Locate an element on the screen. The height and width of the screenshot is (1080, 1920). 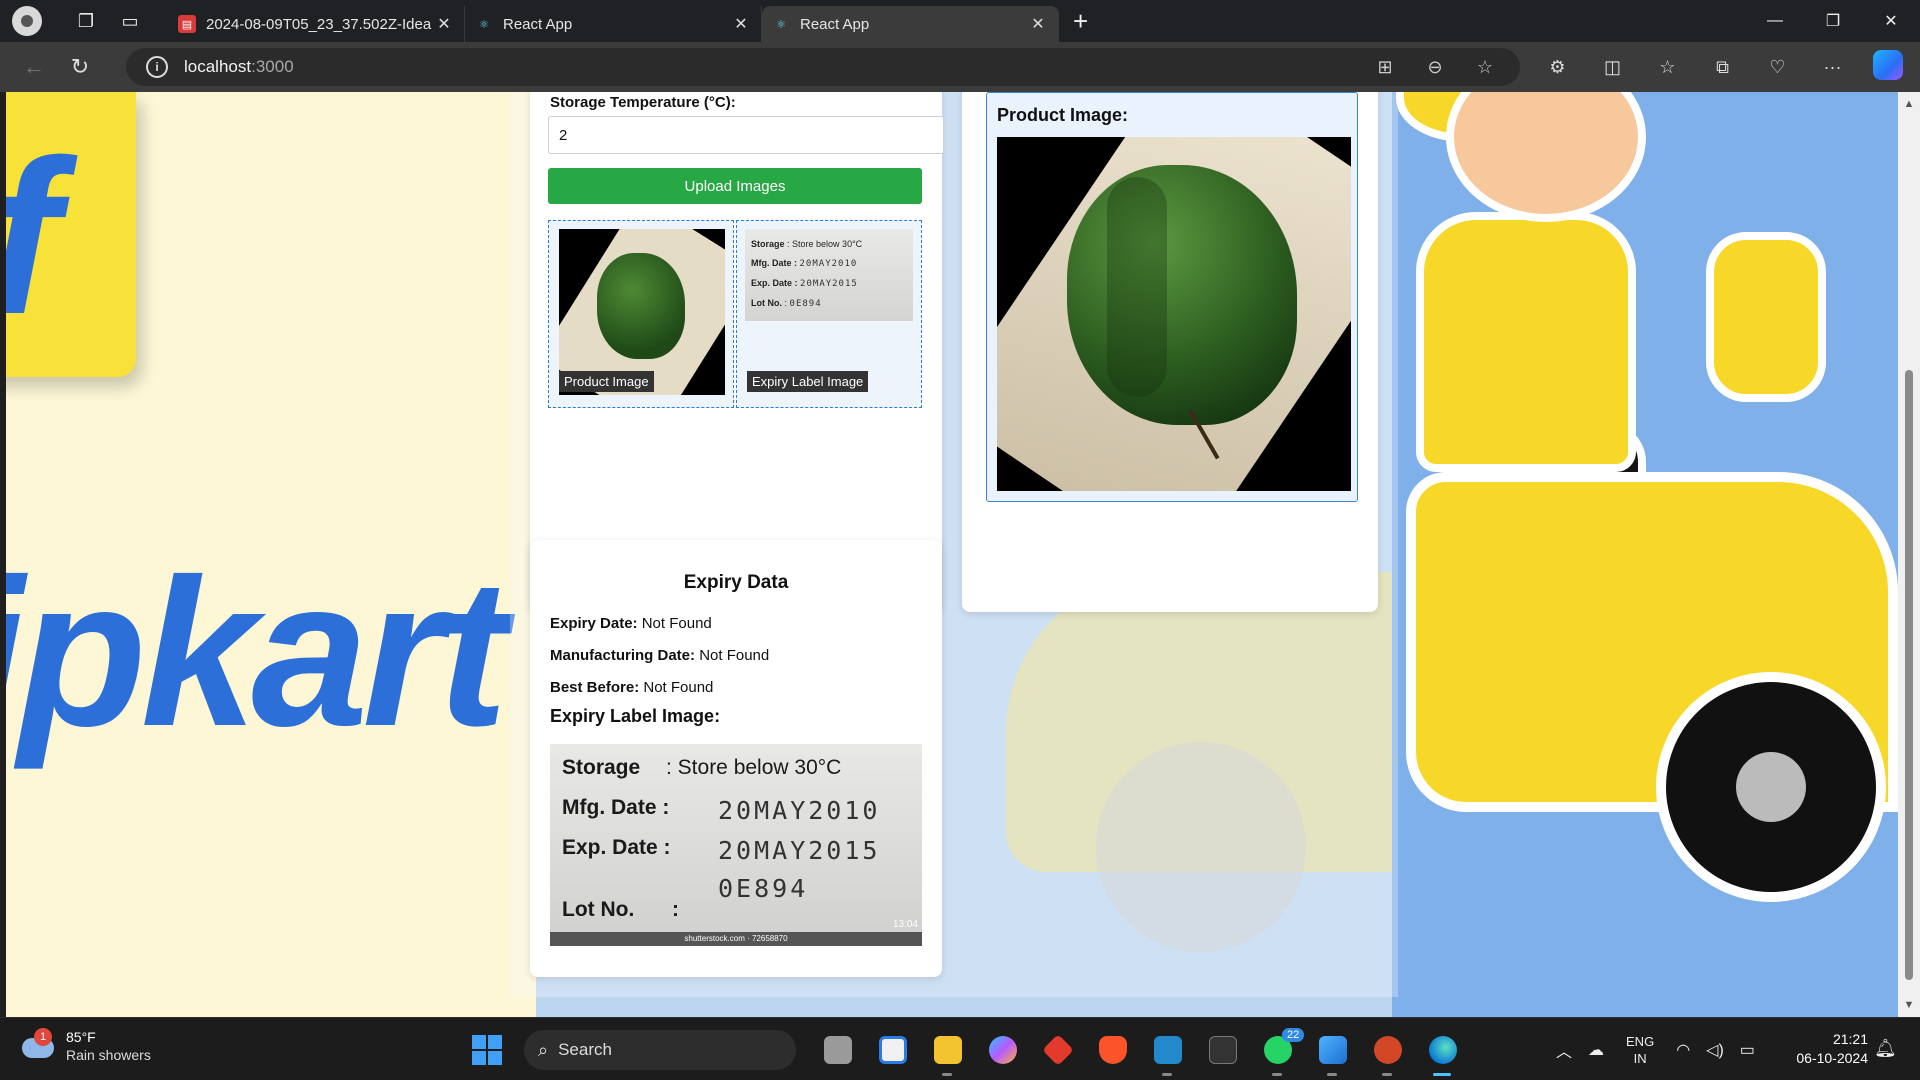
extensions-icon: ⚙ is located at coordinates (1557, 67).